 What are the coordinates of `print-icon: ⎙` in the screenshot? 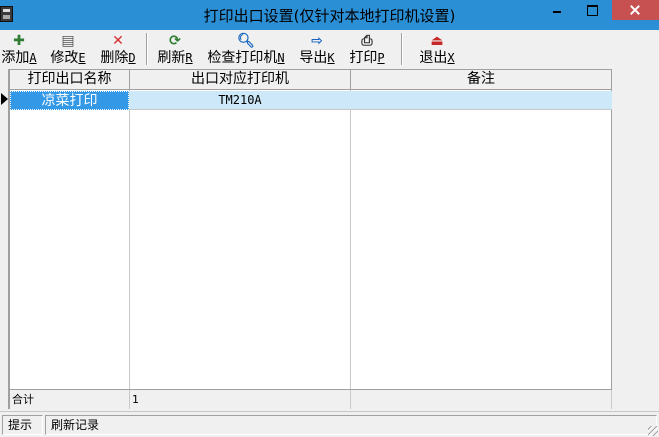 It's located at (367, 41).